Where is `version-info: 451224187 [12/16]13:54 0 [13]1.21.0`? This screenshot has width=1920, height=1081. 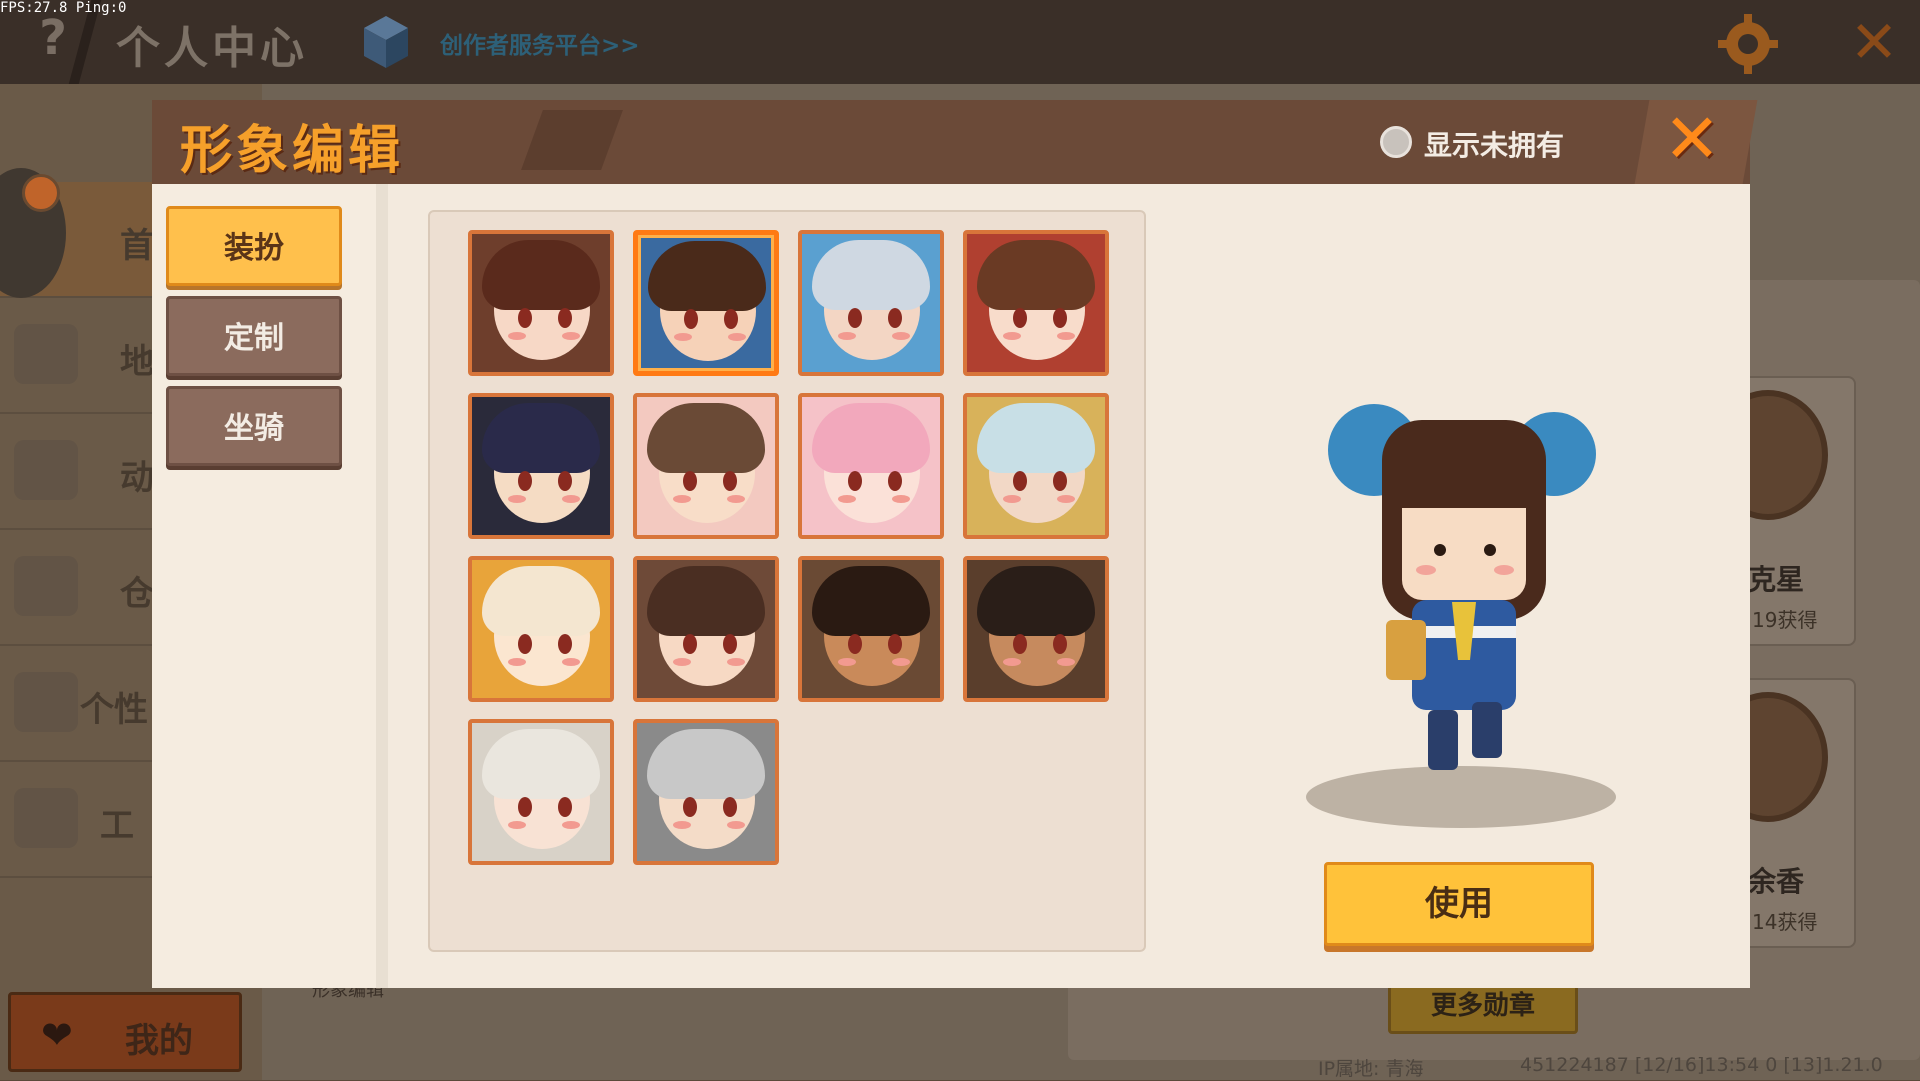
version-info: 451224187 [12/16]13:54 0 [13]1.21.0 is located at coordinates (1701, 1065).